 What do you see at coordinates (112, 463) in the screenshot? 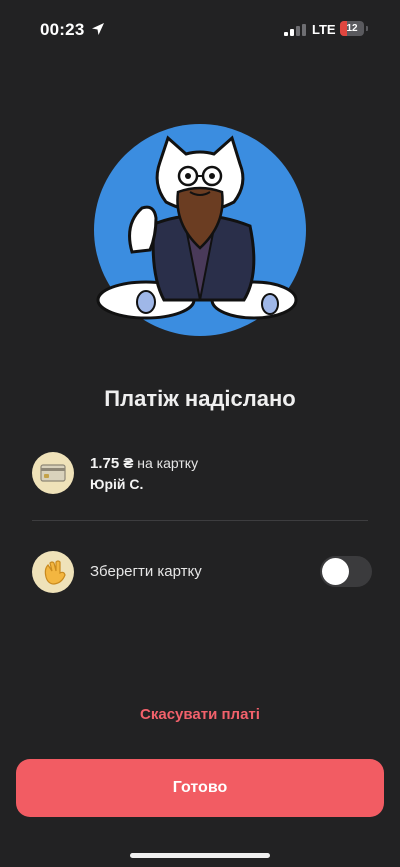
I see `payment-amount: 1.75 ₴` at bounding box center [112, 463].